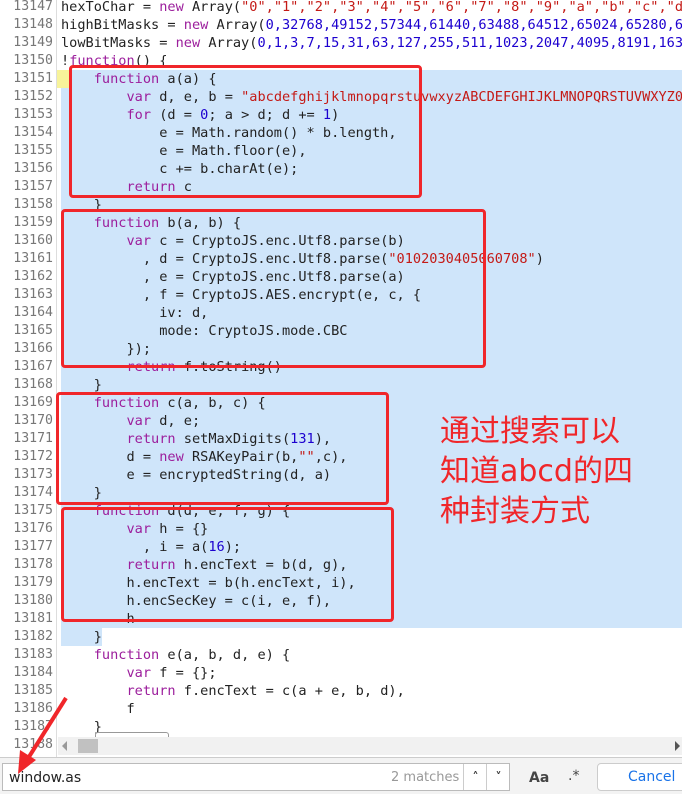 The width and height of the screenshot is (682, 794). I want to click on code-line: 13185 return f.encText = c(a + e, b, d),, so click(341, 691).